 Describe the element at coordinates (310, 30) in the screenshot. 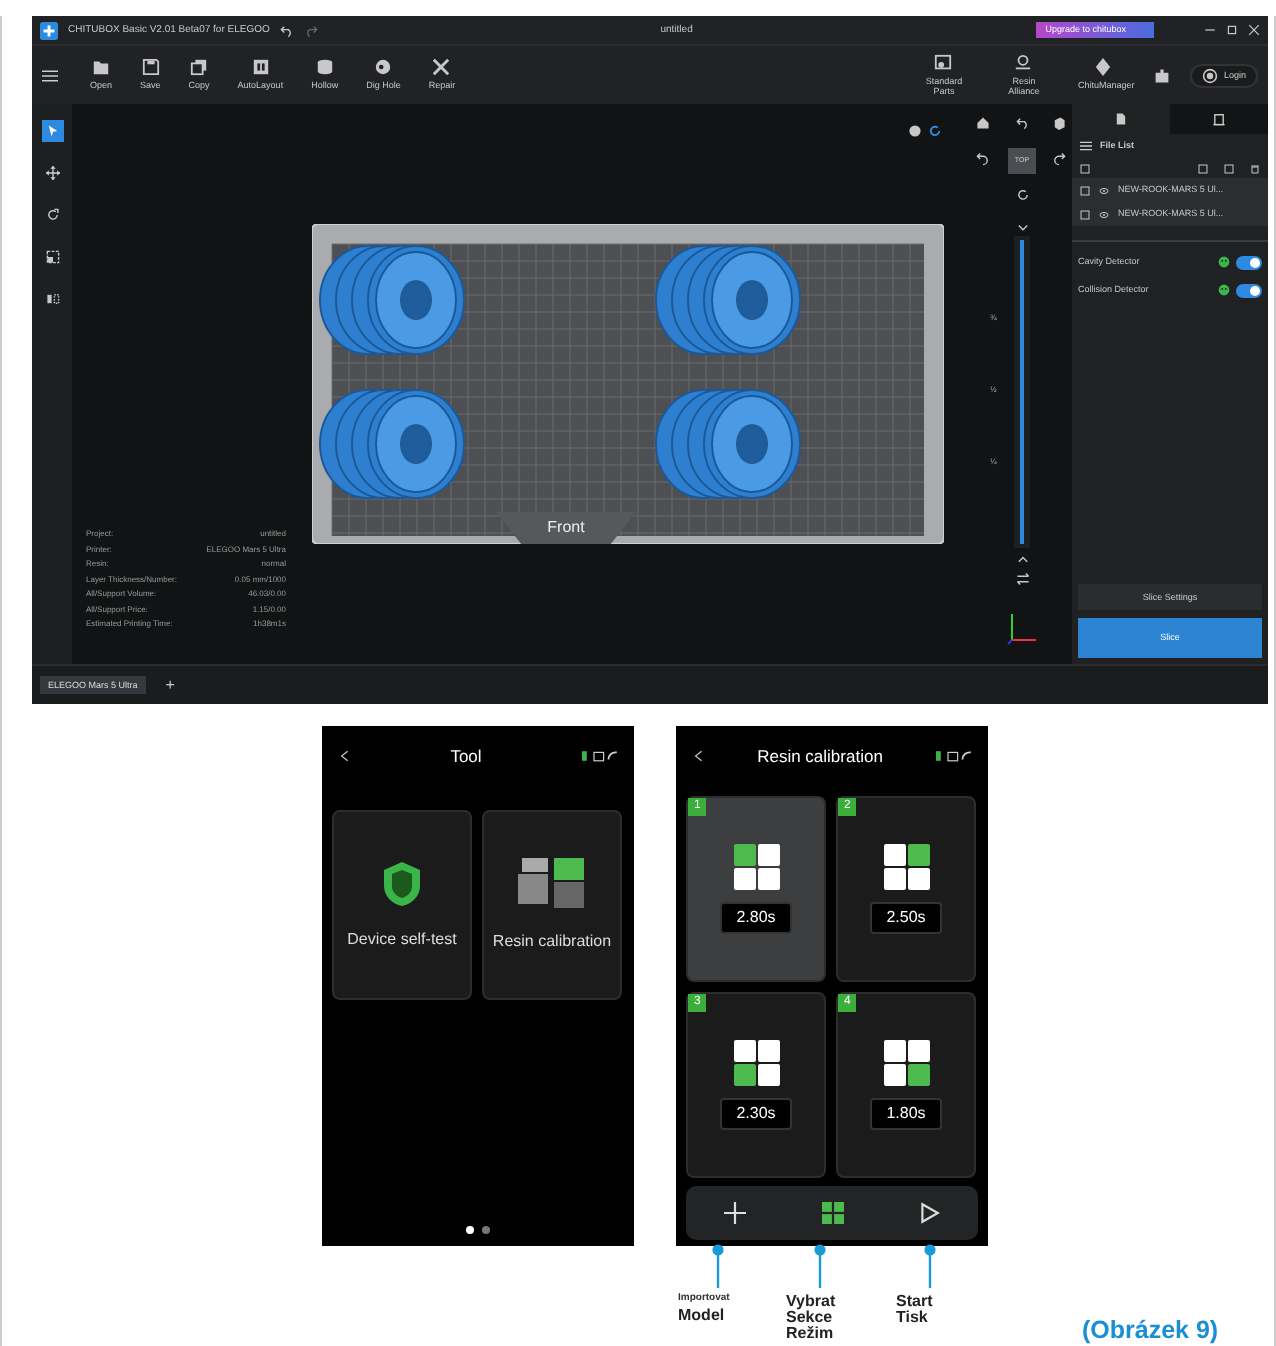

I see `redo-icon` at that location.